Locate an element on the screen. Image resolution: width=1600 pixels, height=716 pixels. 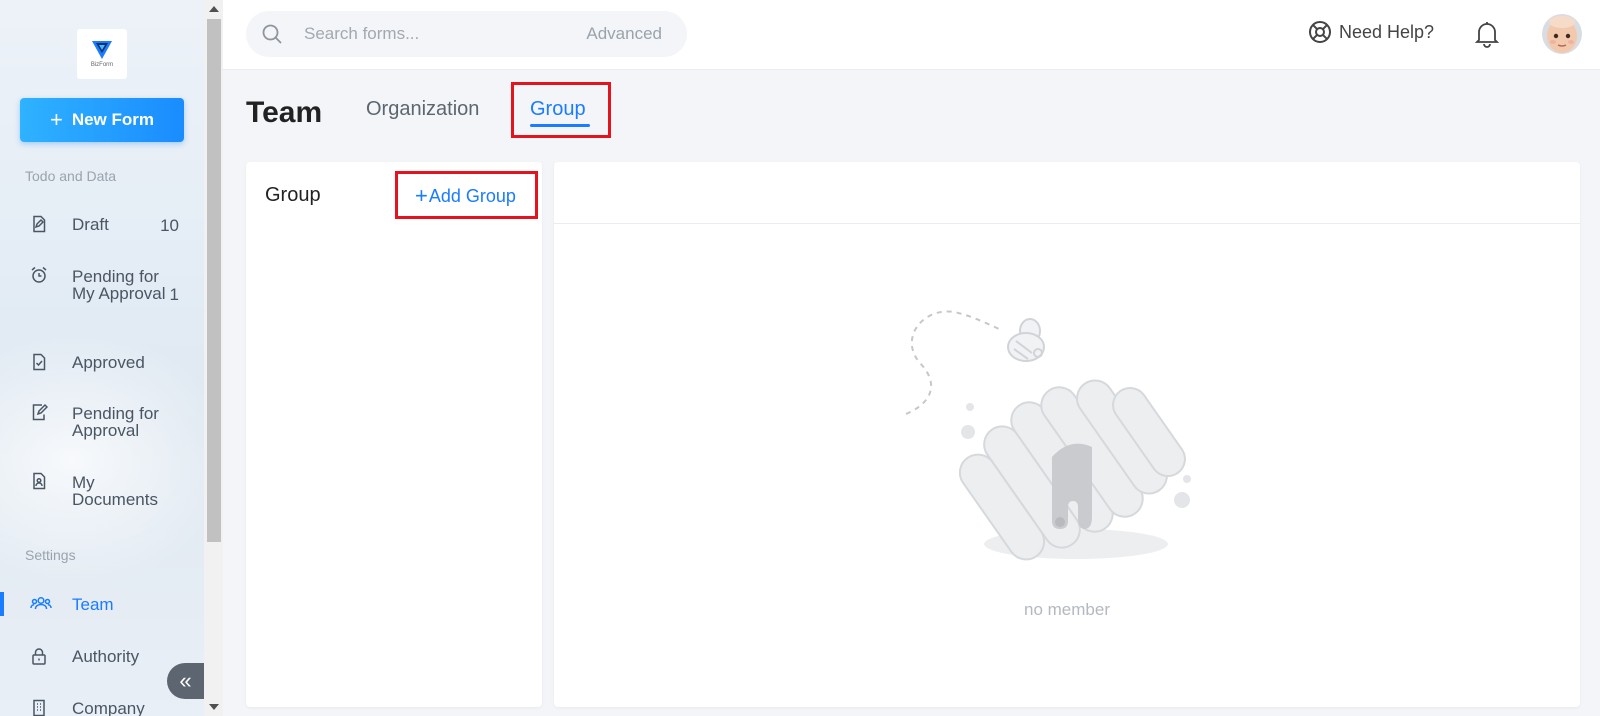
tab-organization: Organization is located at coordinates (422, 109).